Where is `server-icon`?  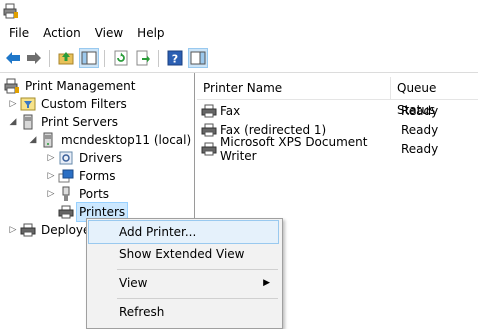 server-icon is located at coordinates (48, 140).